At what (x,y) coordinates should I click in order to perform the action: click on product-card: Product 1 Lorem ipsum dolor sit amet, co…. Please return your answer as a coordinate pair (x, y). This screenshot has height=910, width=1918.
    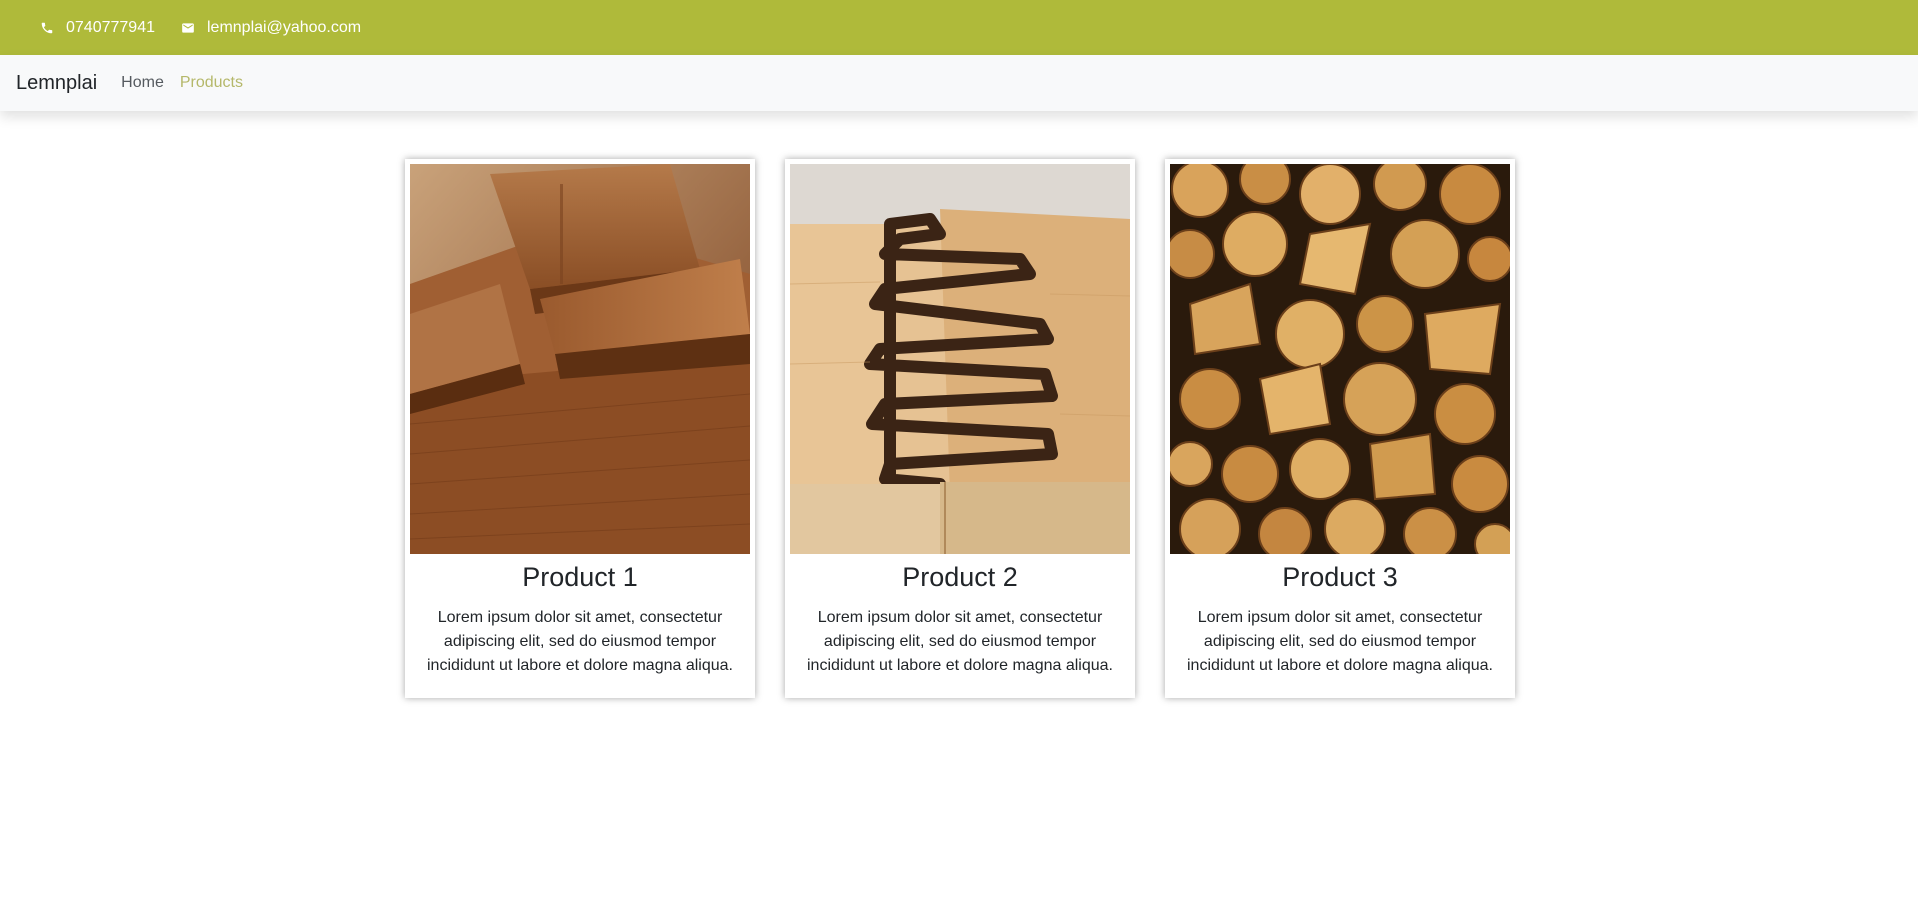
    Looking at the image, I should click on (580, 428).